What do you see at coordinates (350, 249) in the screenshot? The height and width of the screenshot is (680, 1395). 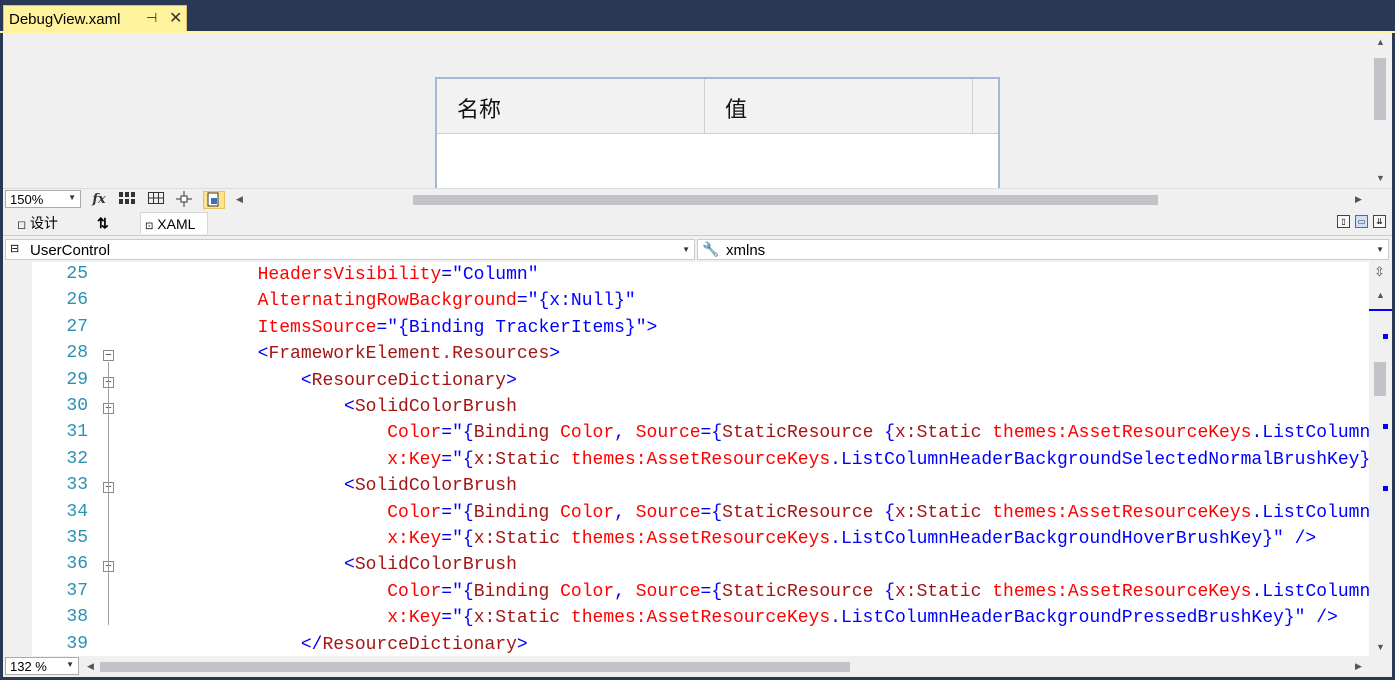 I see `element-select: ⊟ UserControl ▼` at bounding box center [350, 249].